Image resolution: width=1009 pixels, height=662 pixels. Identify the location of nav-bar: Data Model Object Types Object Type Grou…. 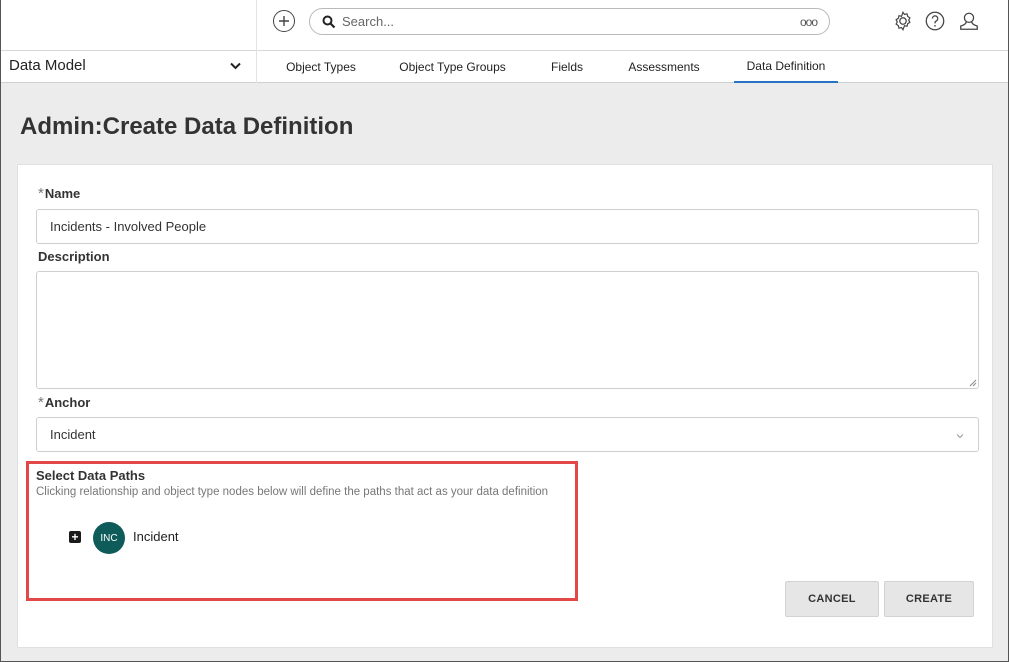
(504, 67).